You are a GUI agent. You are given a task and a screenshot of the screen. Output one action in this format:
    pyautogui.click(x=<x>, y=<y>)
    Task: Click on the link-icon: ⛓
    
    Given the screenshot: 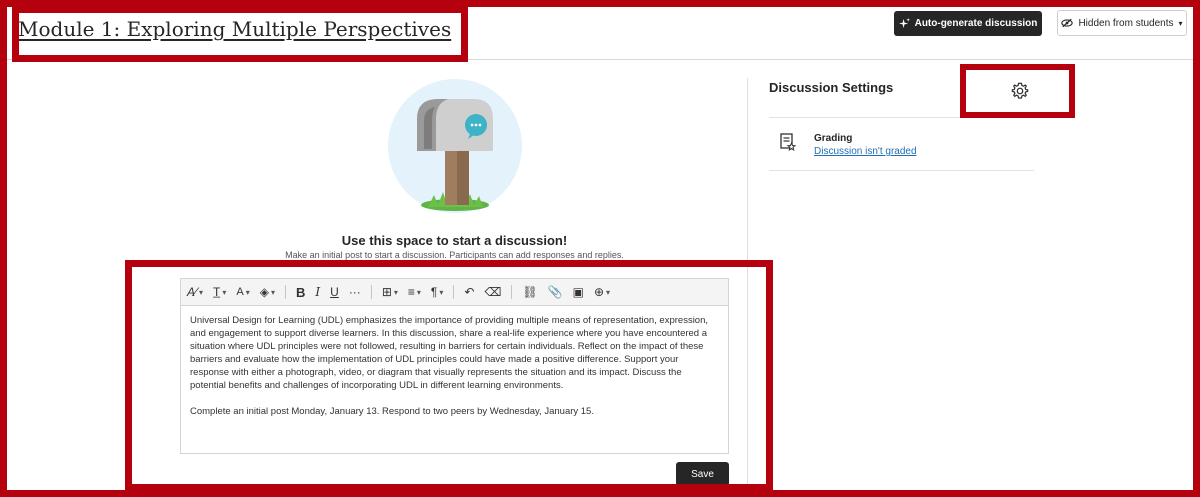 What is the action you would take?
    pyautogui.click(x=530, y=292)
    